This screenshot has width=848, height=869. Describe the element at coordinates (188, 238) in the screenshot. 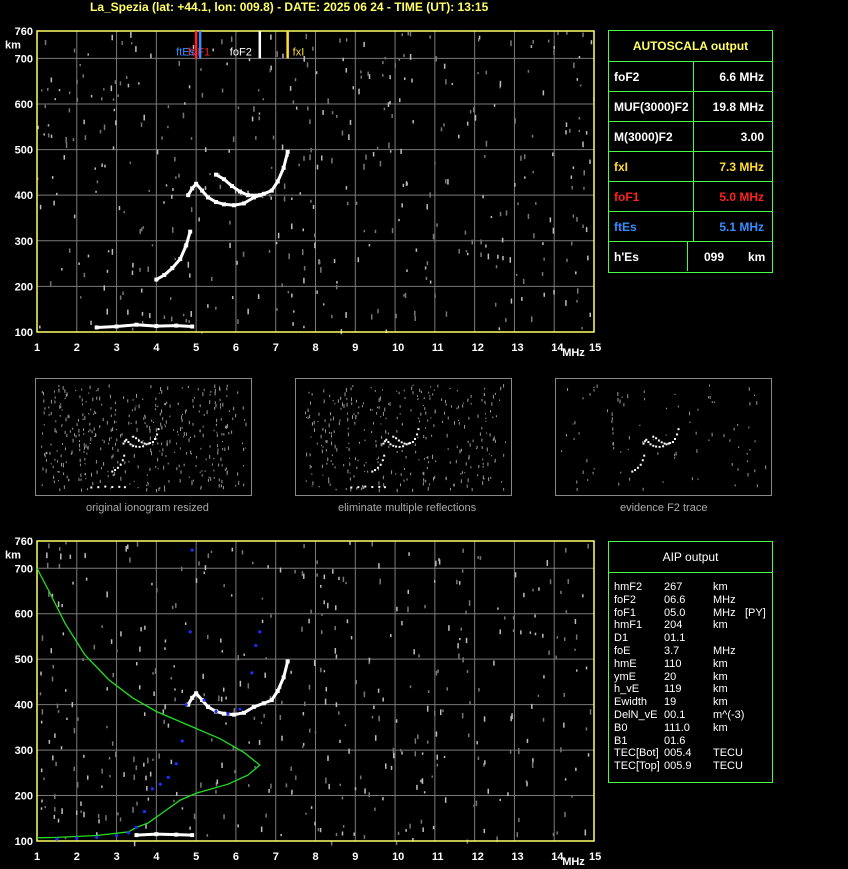

I see `trace-segment-F1` at that location.